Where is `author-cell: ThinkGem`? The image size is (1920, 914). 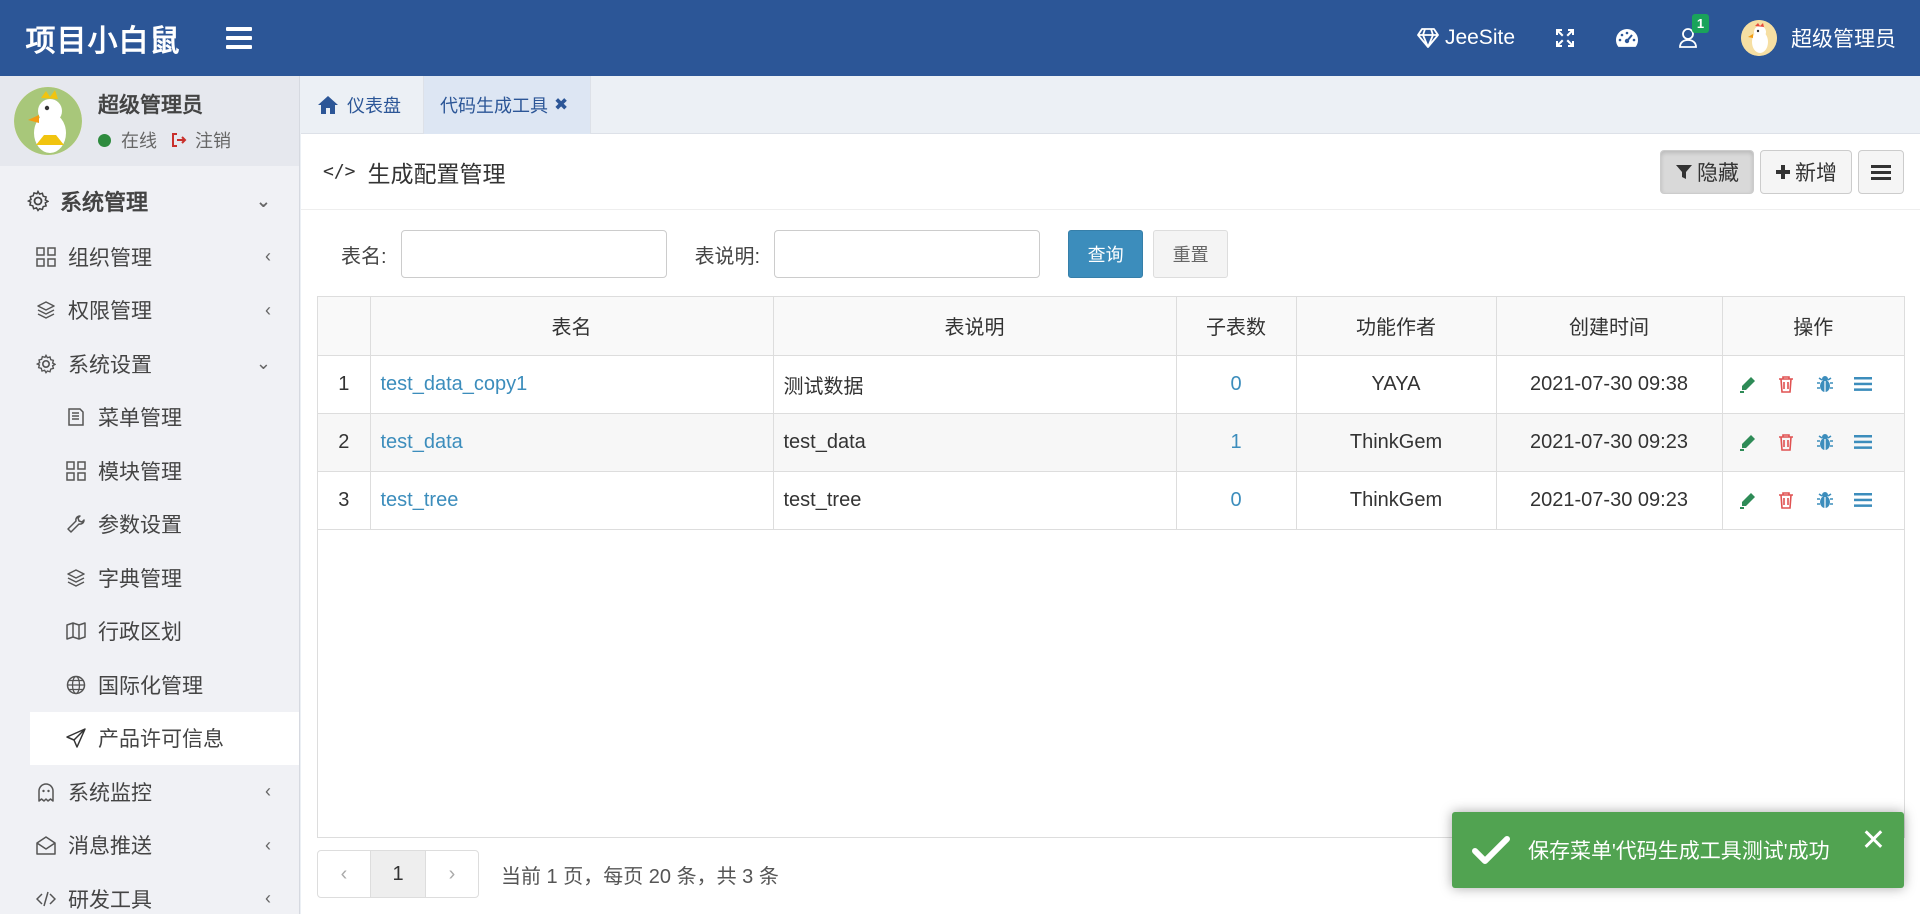 author-cell: ThinkGem is located at coordinates (1396, 442).